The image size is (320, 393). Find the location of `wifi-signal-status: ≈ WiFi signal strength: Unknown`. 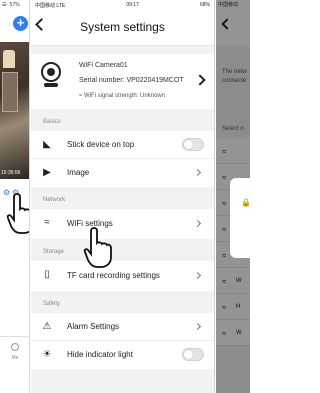

wifi-signal-status: ≈ WiFi signal strength: Unknown is located at coordinates (122, 96).